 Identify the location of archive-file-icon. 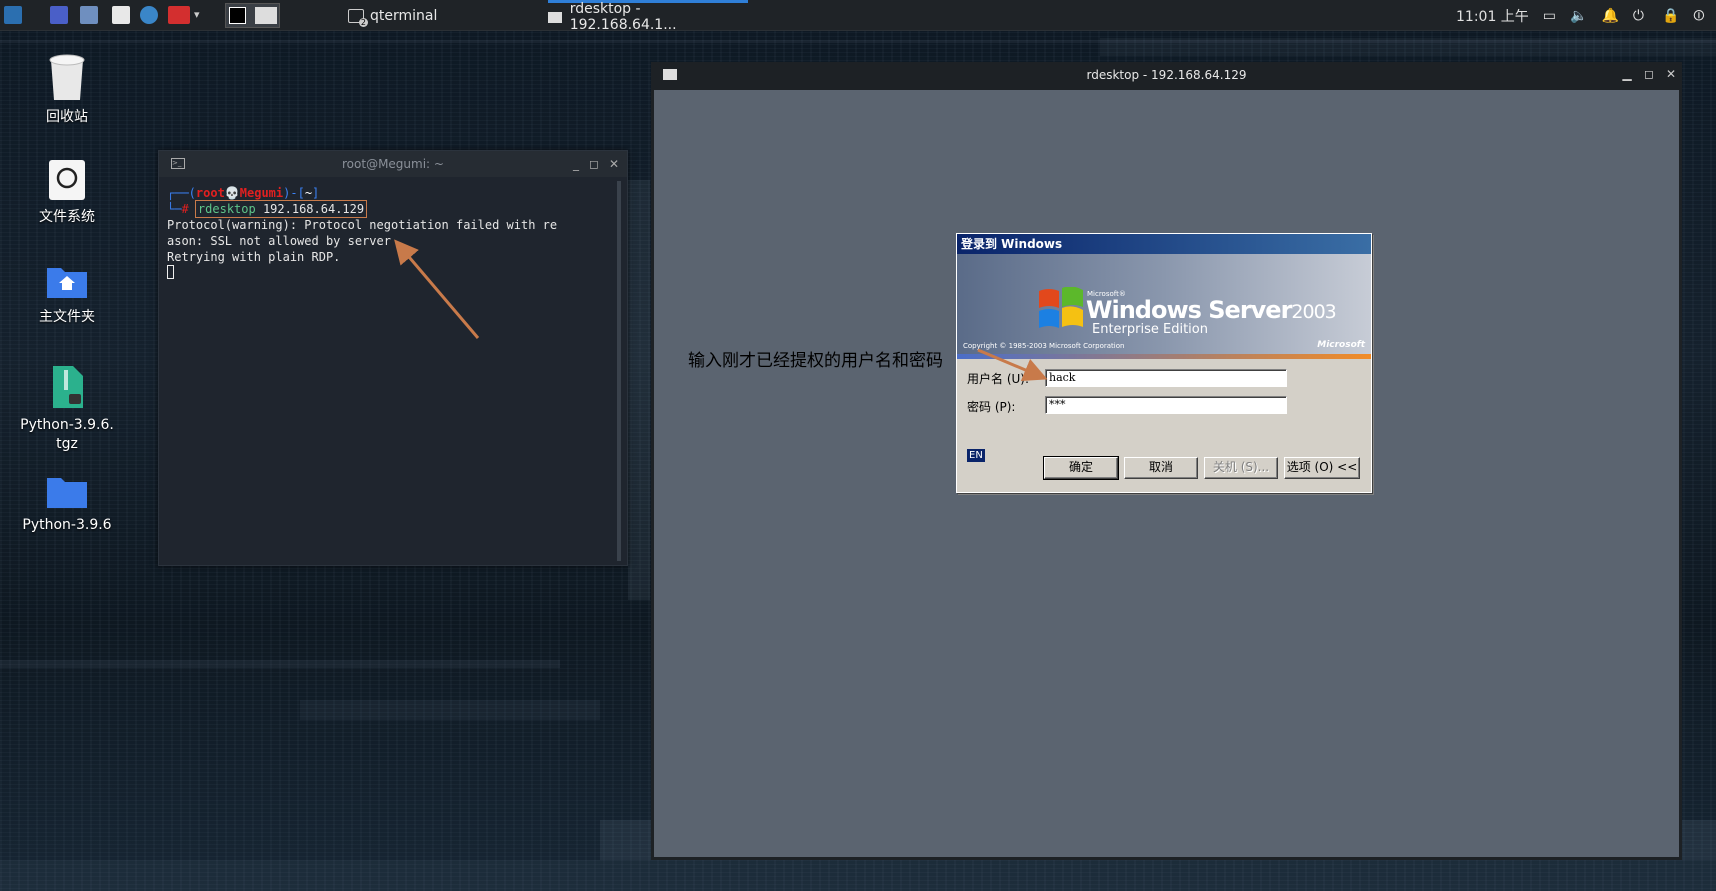
(68, 387).